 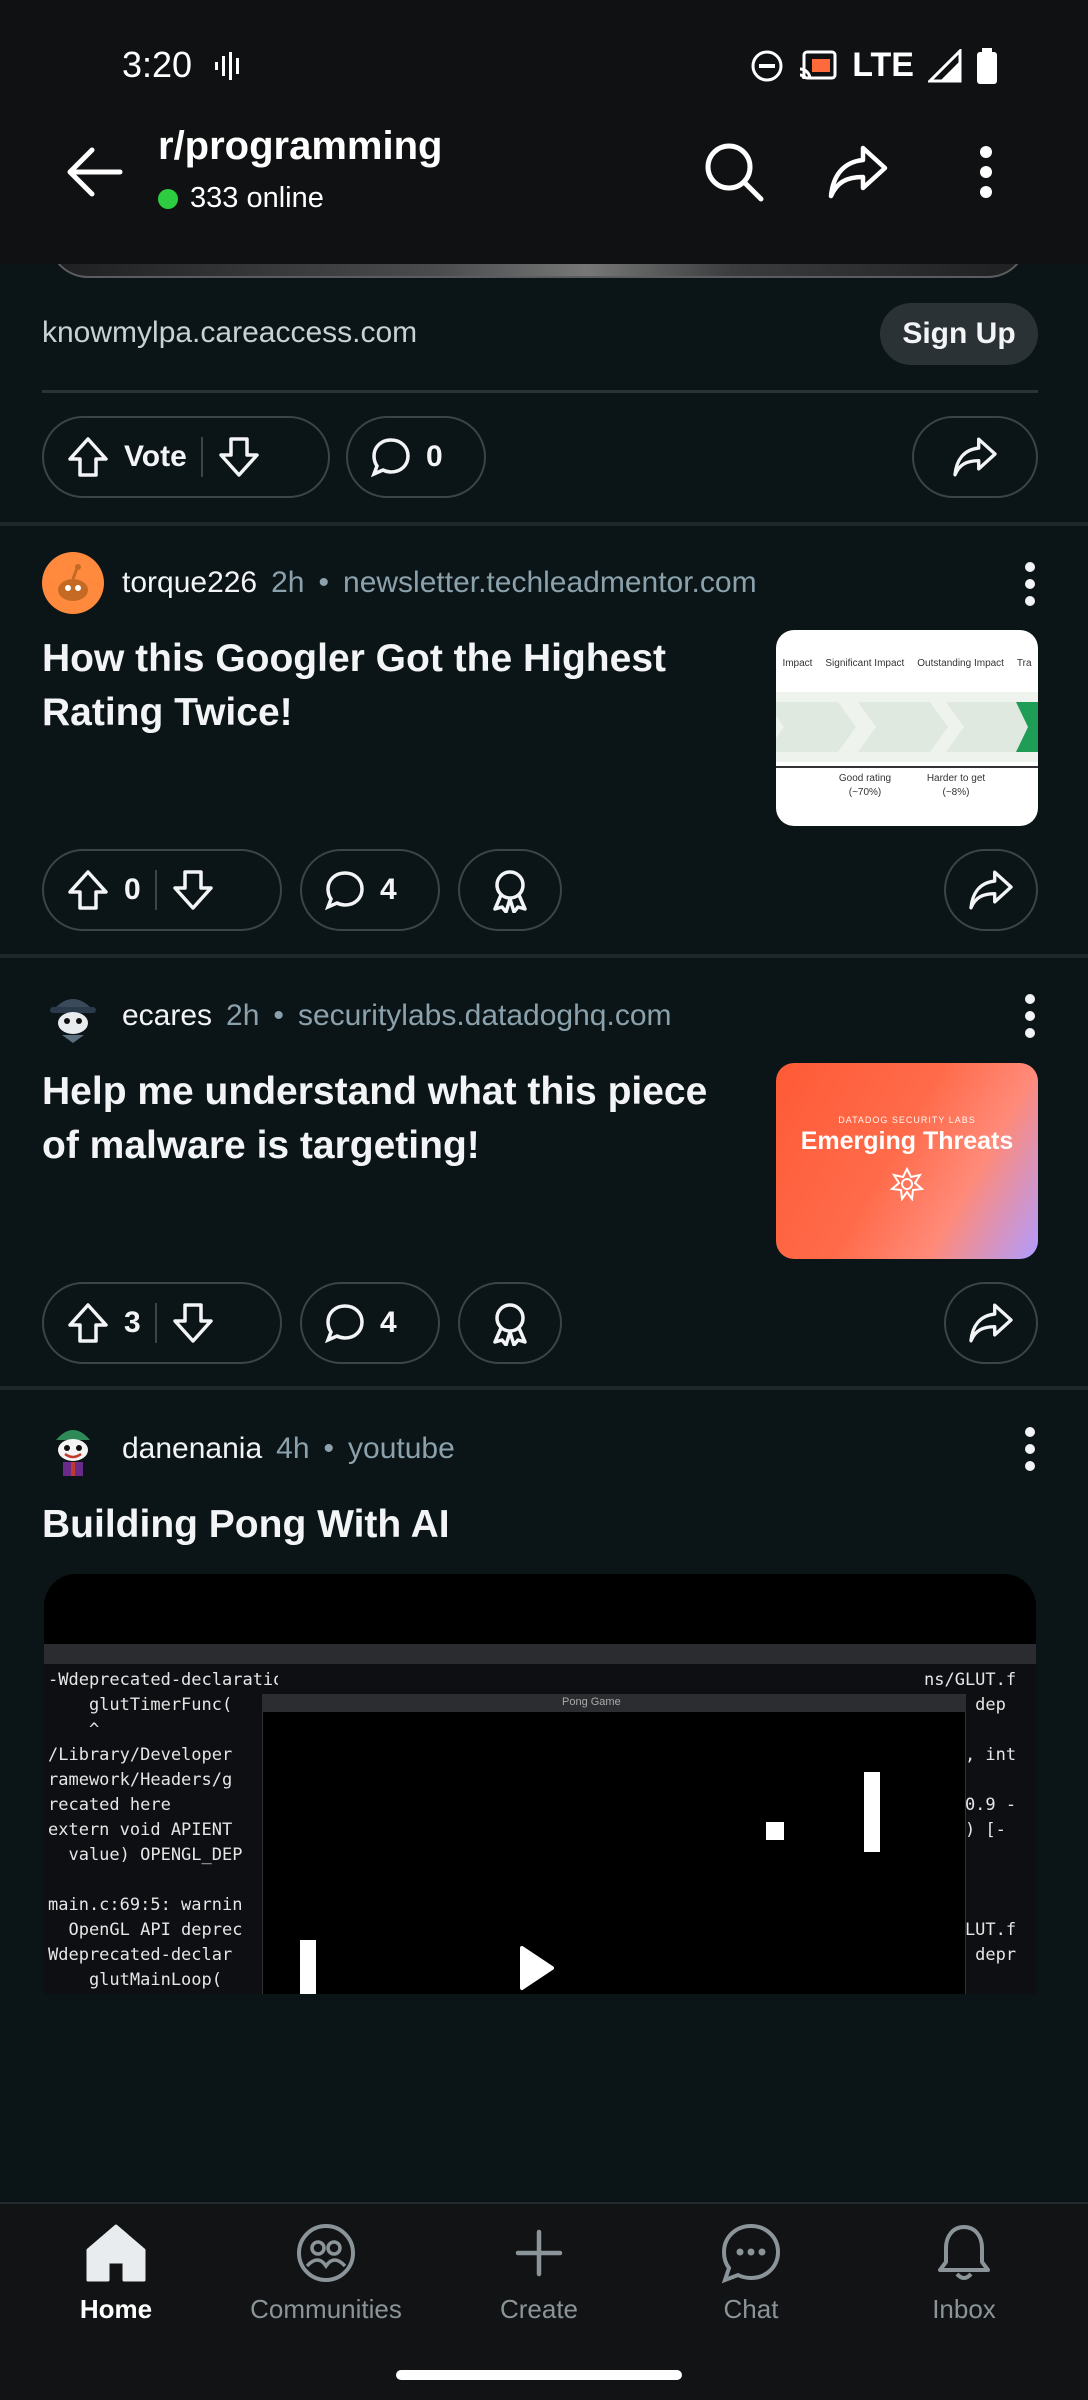 What do you see at coordinates (907, 1184) in the screenshot?
I see `virus-icon` at bounding box center [907, 1184].